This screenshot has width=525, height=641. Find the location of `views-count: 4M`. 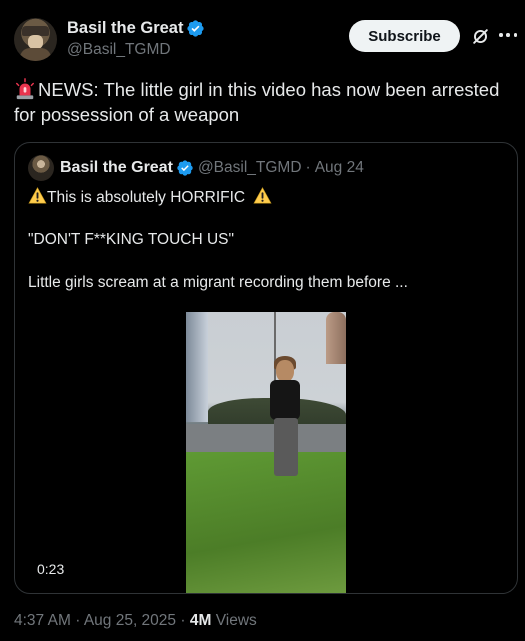

views-count: 4M is located at coordinates (200, 620).